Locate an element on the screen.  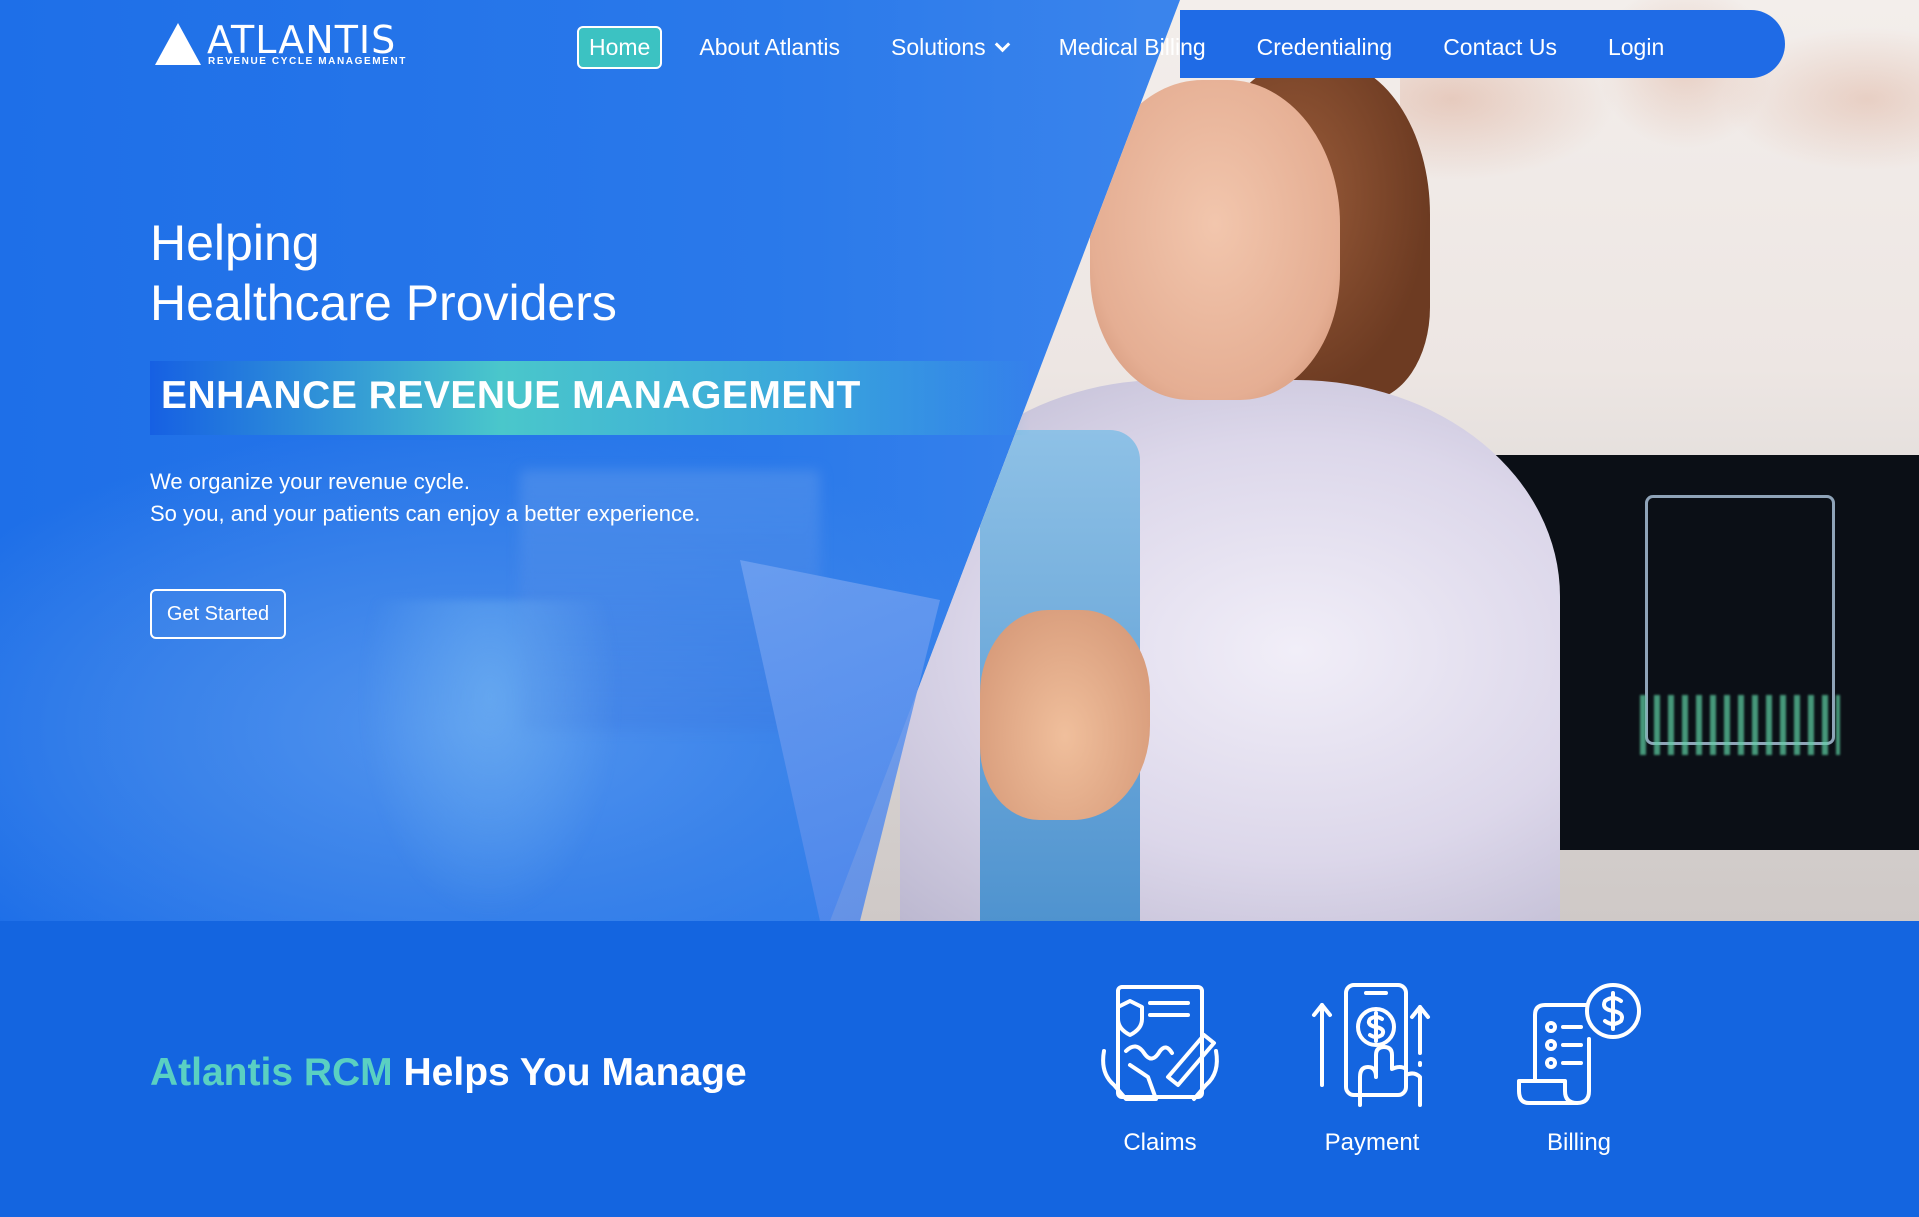
hero-banner: ENHANCE REVENUE MANAGEMENT is located at coordinates (590, 398).